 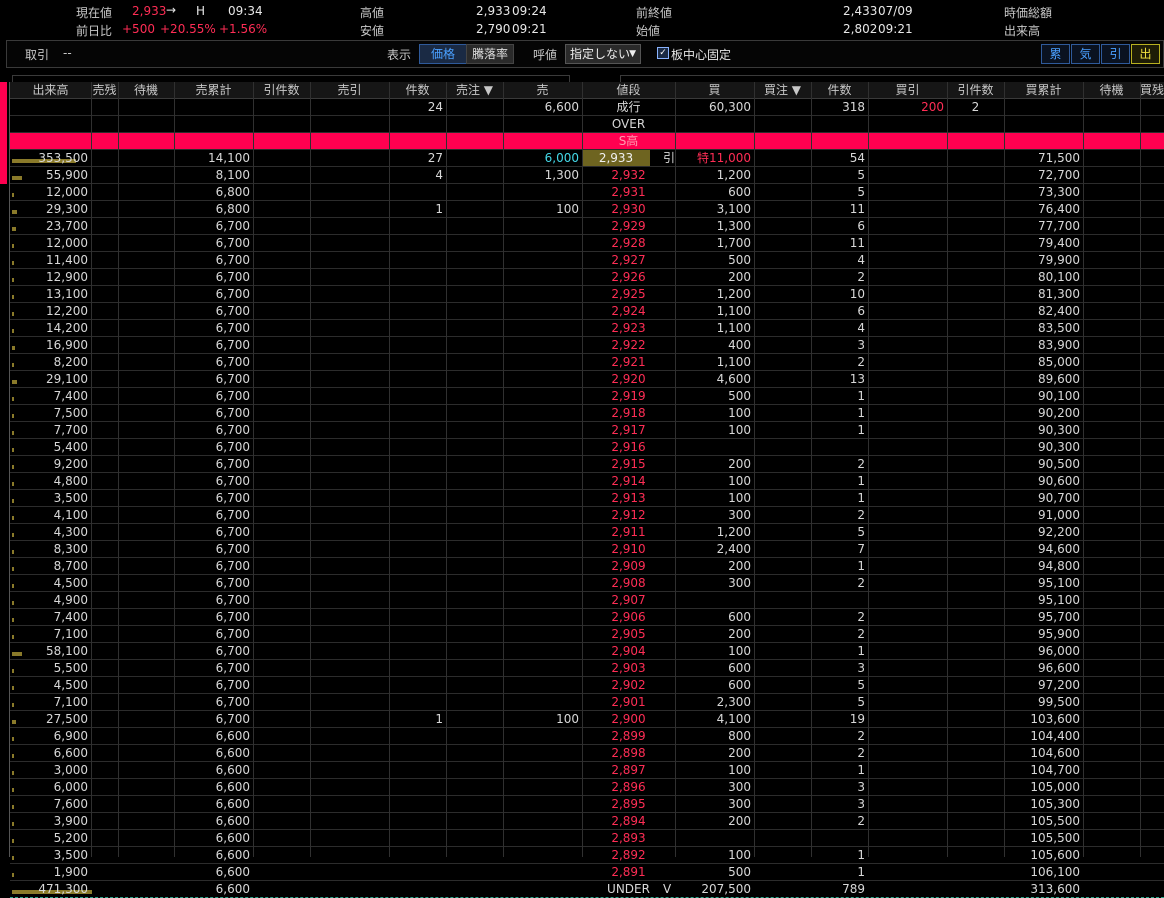 I want to click on sell-cumulative-cell: 6,600, so click(x=232, y=770).